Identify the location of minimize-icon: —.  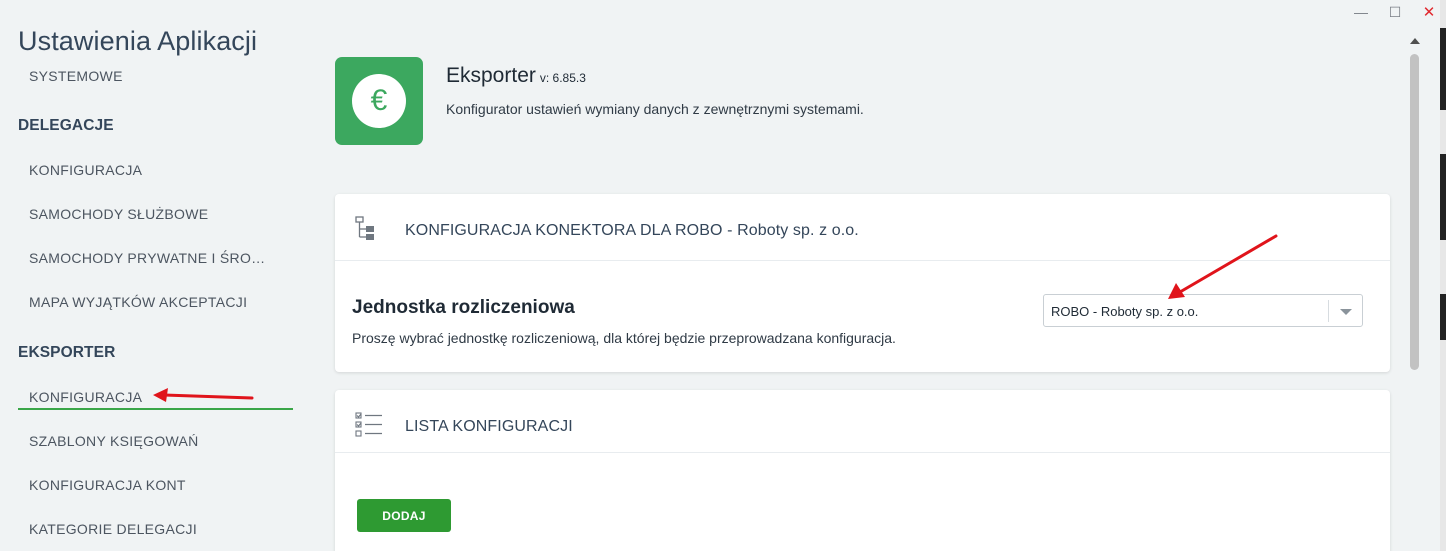
(1361, 12).